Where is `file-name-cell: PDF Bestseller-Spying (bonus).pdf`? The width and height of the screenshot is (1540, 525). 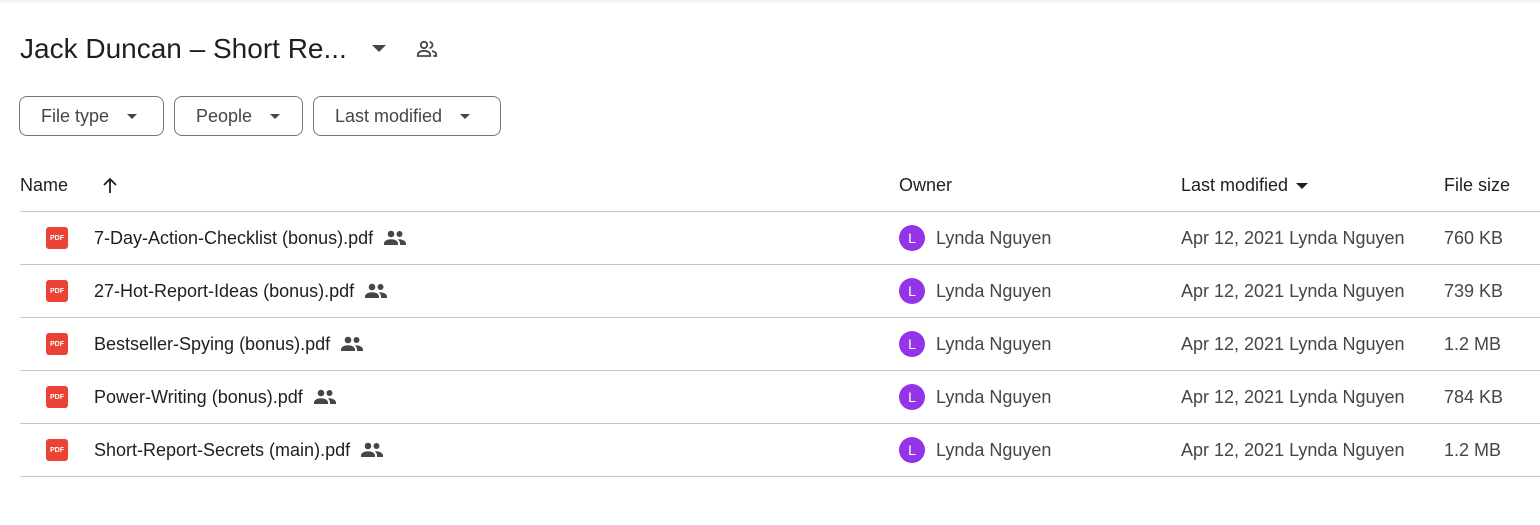
file-name-cell: PDF Bestseller-Spying (bonus).pdf is located at coordinates (205, 344).